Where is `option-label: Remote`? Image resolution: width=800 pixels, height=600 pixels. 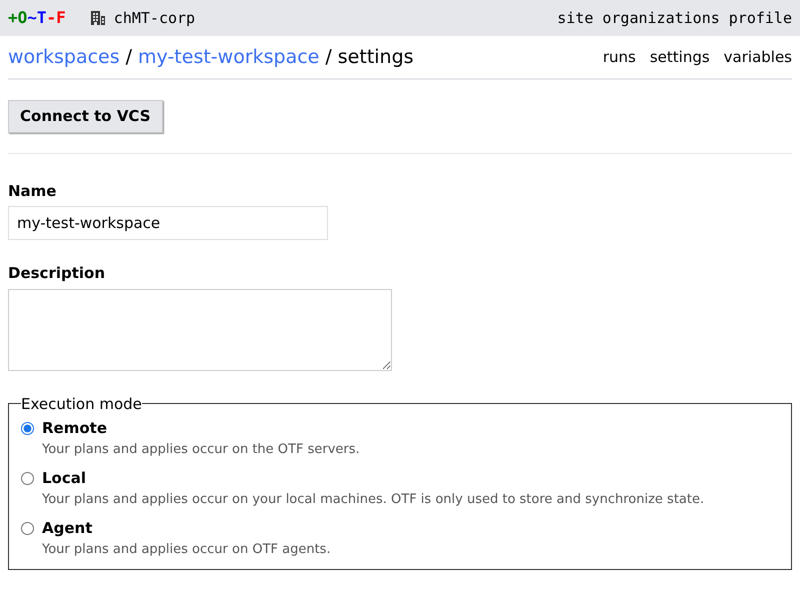
option-label: Remote is located at coordinates (75, 428).